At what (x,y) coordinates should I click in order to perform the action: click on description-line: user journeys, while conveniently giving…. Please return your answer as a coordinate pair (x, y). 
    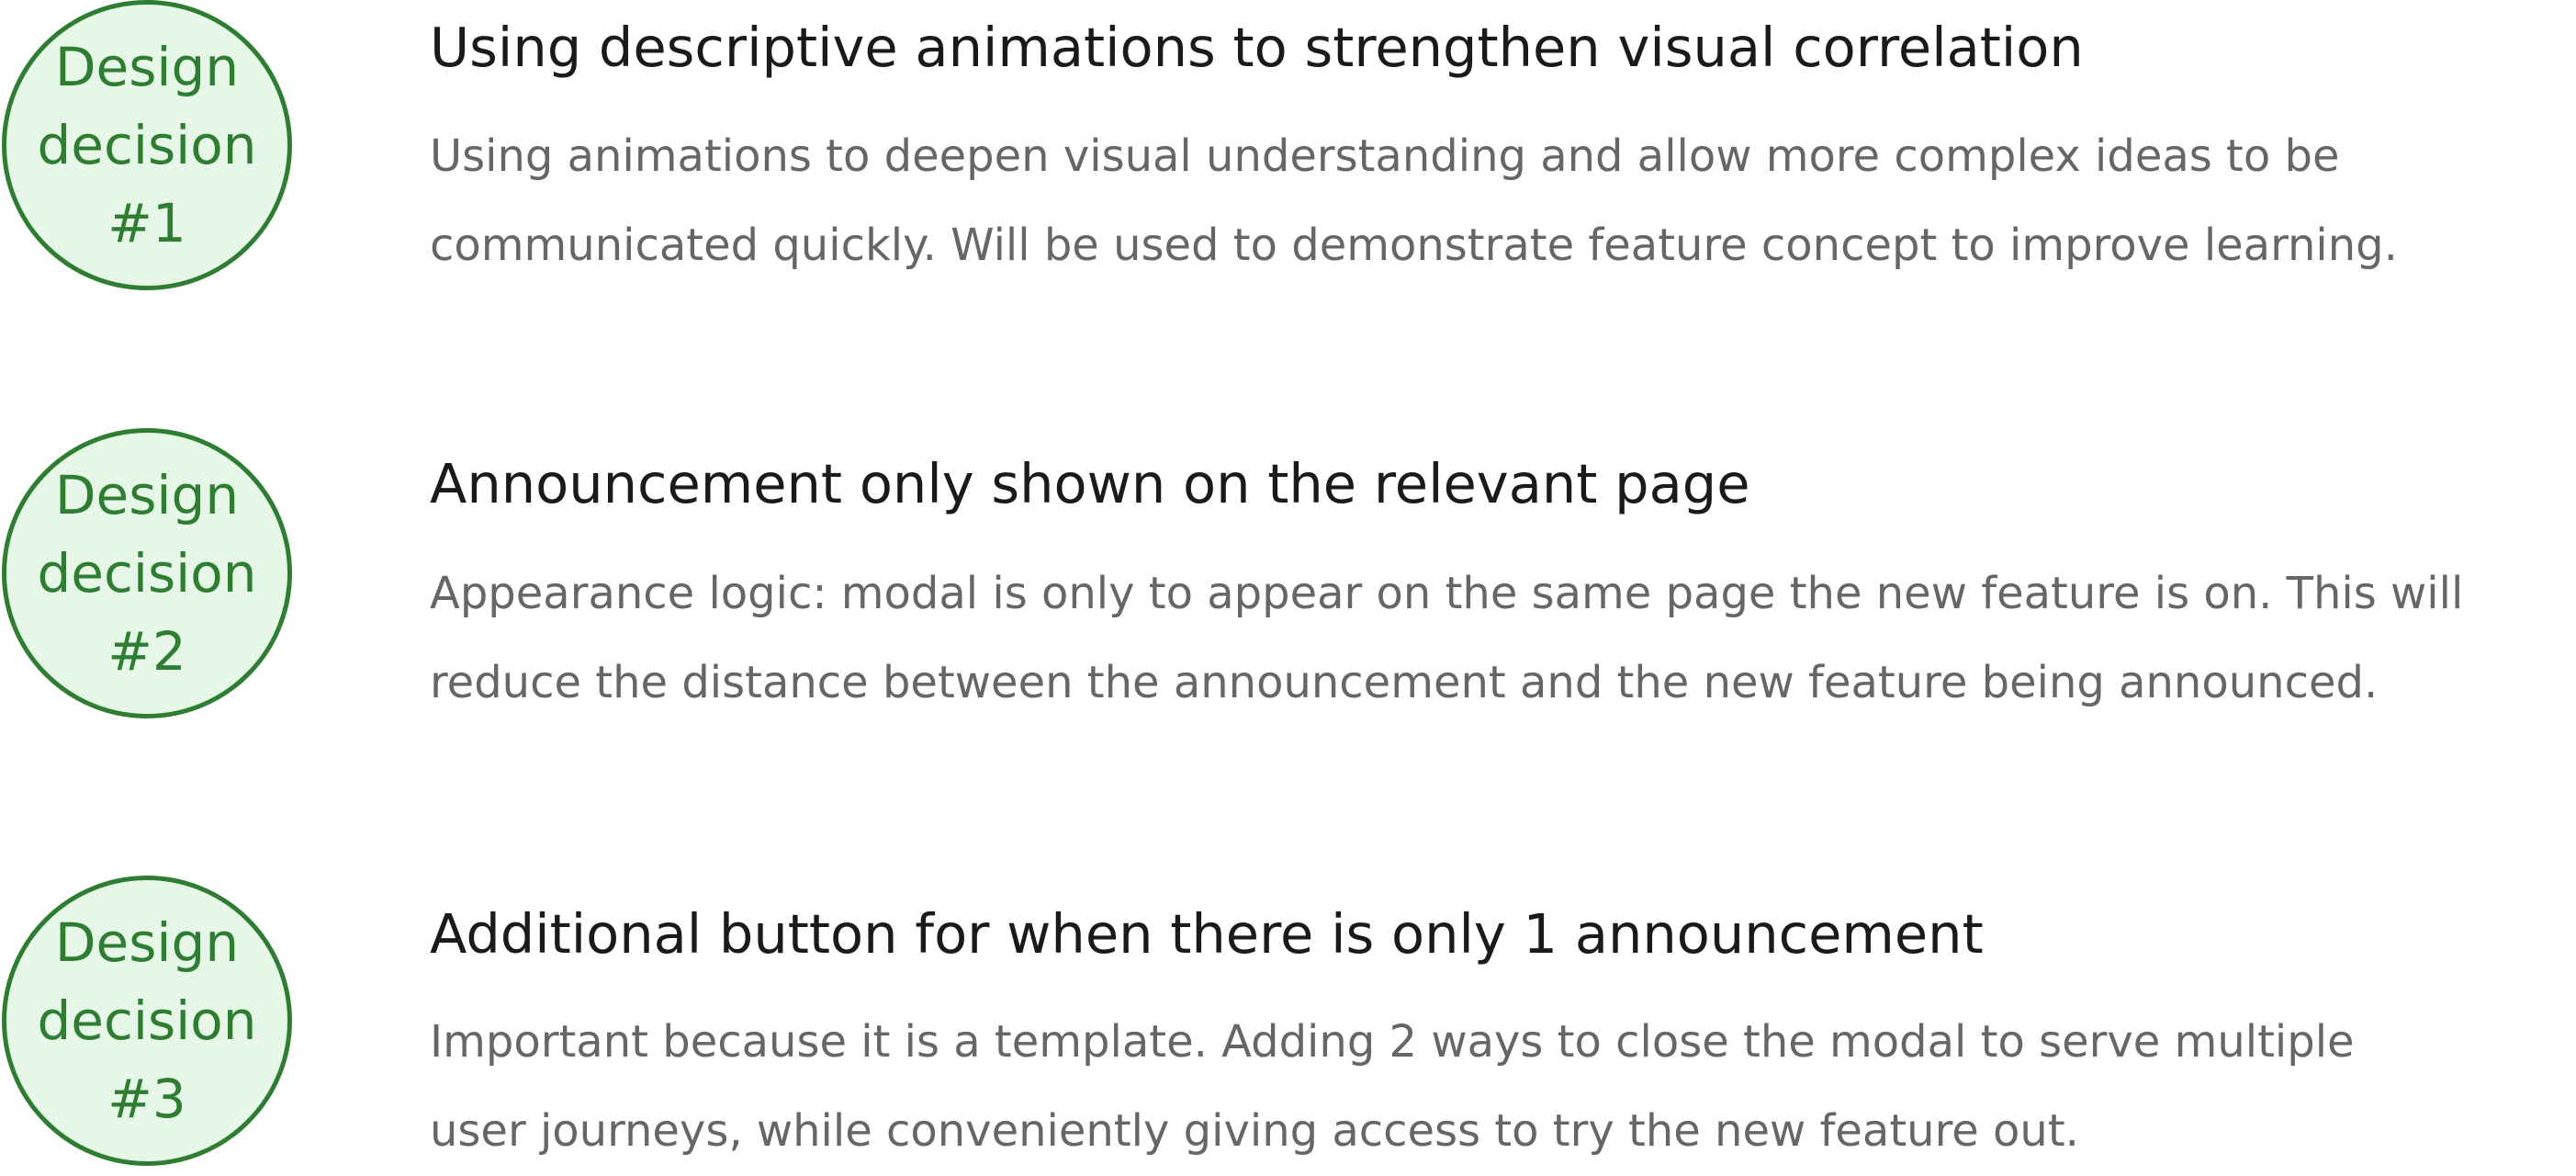
    Looking at the image, I should click on (1254, 1131).